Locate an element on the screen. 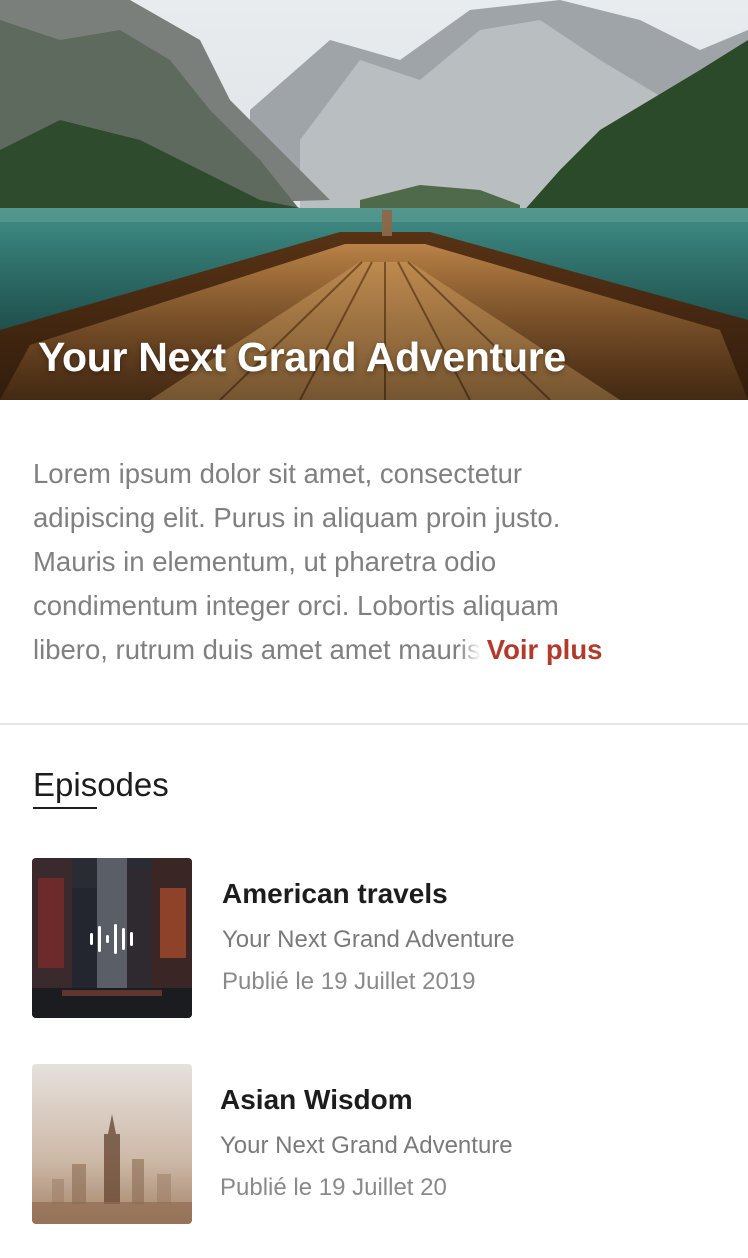 This screenshot has width=748, height=1258. read-more-link: Voir plus is located at coordinates (545, 649).